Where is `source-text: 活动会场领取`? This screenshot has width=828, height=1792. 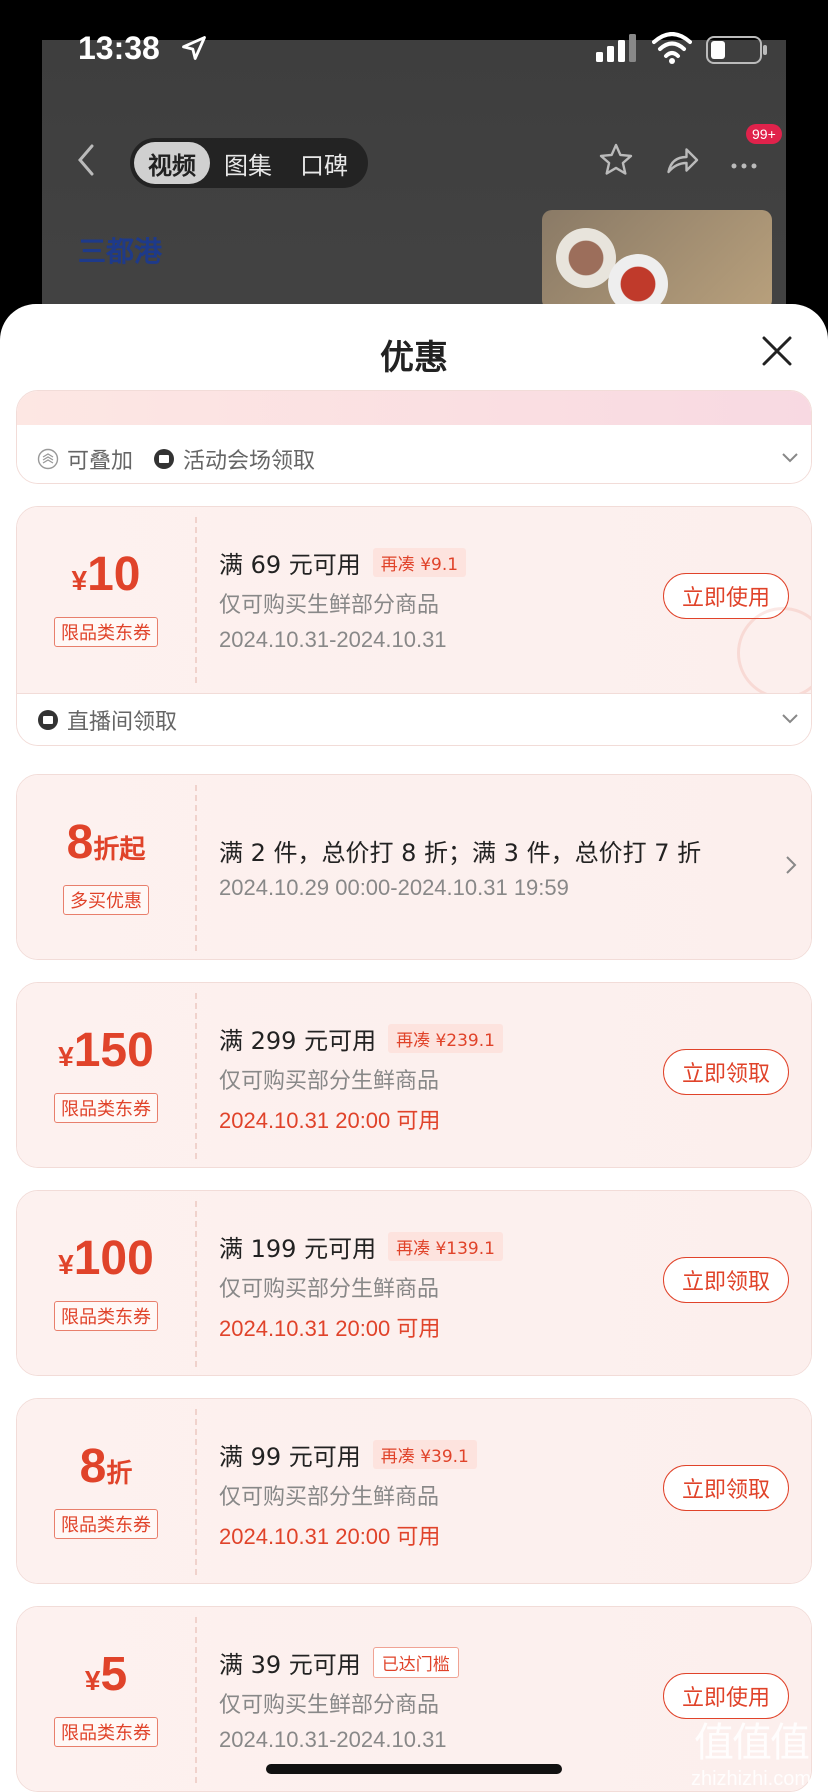 source-text: 活动会场领取 is located at coordinates (249, 461).